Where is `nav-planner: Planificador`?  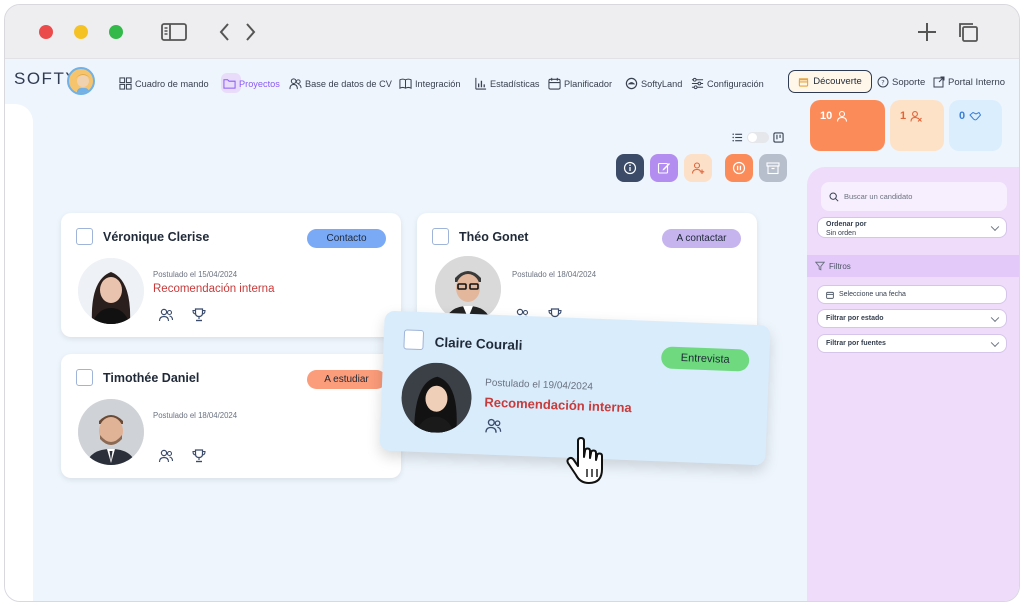
nav-planner: Planificador is located at coordinates (580, 83).